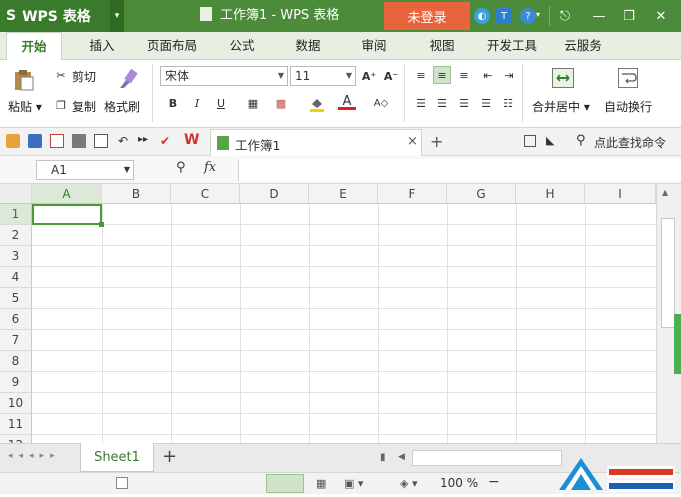 Image resolution: width=681 pixels, height=497 pixels. Describe the element at coordinates (197, 103) in the screenshot. I see `italic-button: I` at that location.